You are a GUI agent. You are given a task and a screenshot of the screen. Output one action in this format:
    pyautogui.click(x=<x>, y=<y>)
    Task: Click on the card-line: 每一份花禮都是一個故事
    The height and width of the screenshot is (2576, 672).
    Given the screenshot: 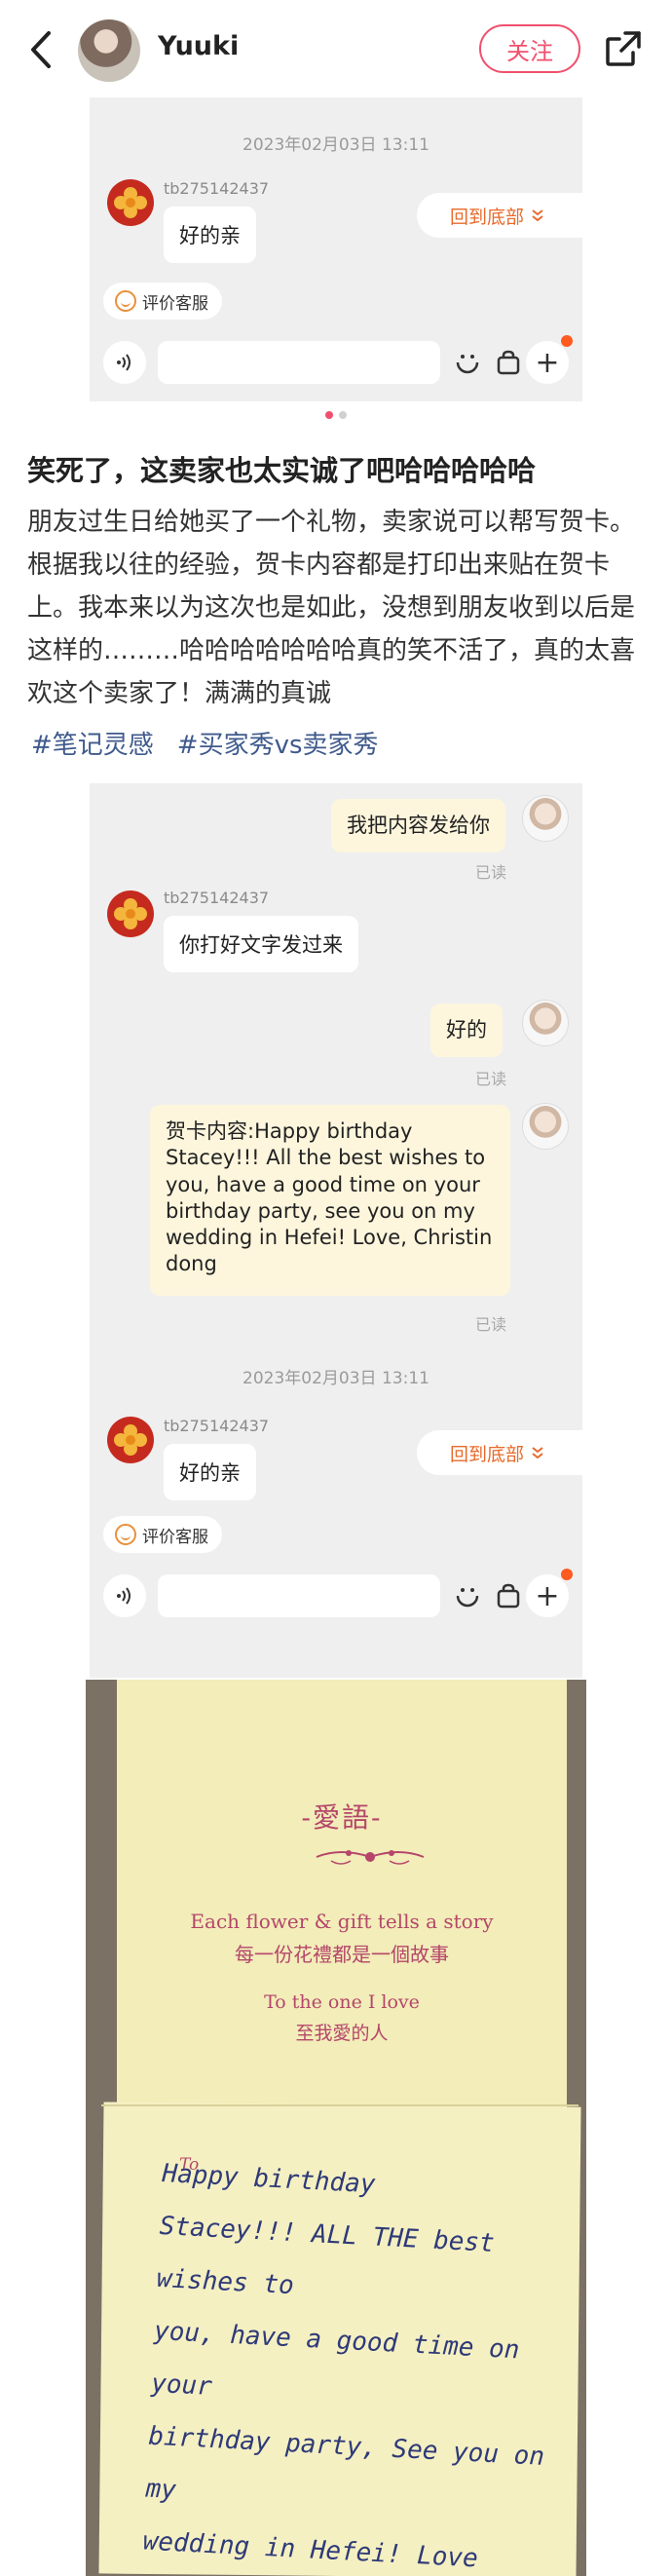 What is the action you would take?
    pyautogui.click(x=342, y=1954)
    